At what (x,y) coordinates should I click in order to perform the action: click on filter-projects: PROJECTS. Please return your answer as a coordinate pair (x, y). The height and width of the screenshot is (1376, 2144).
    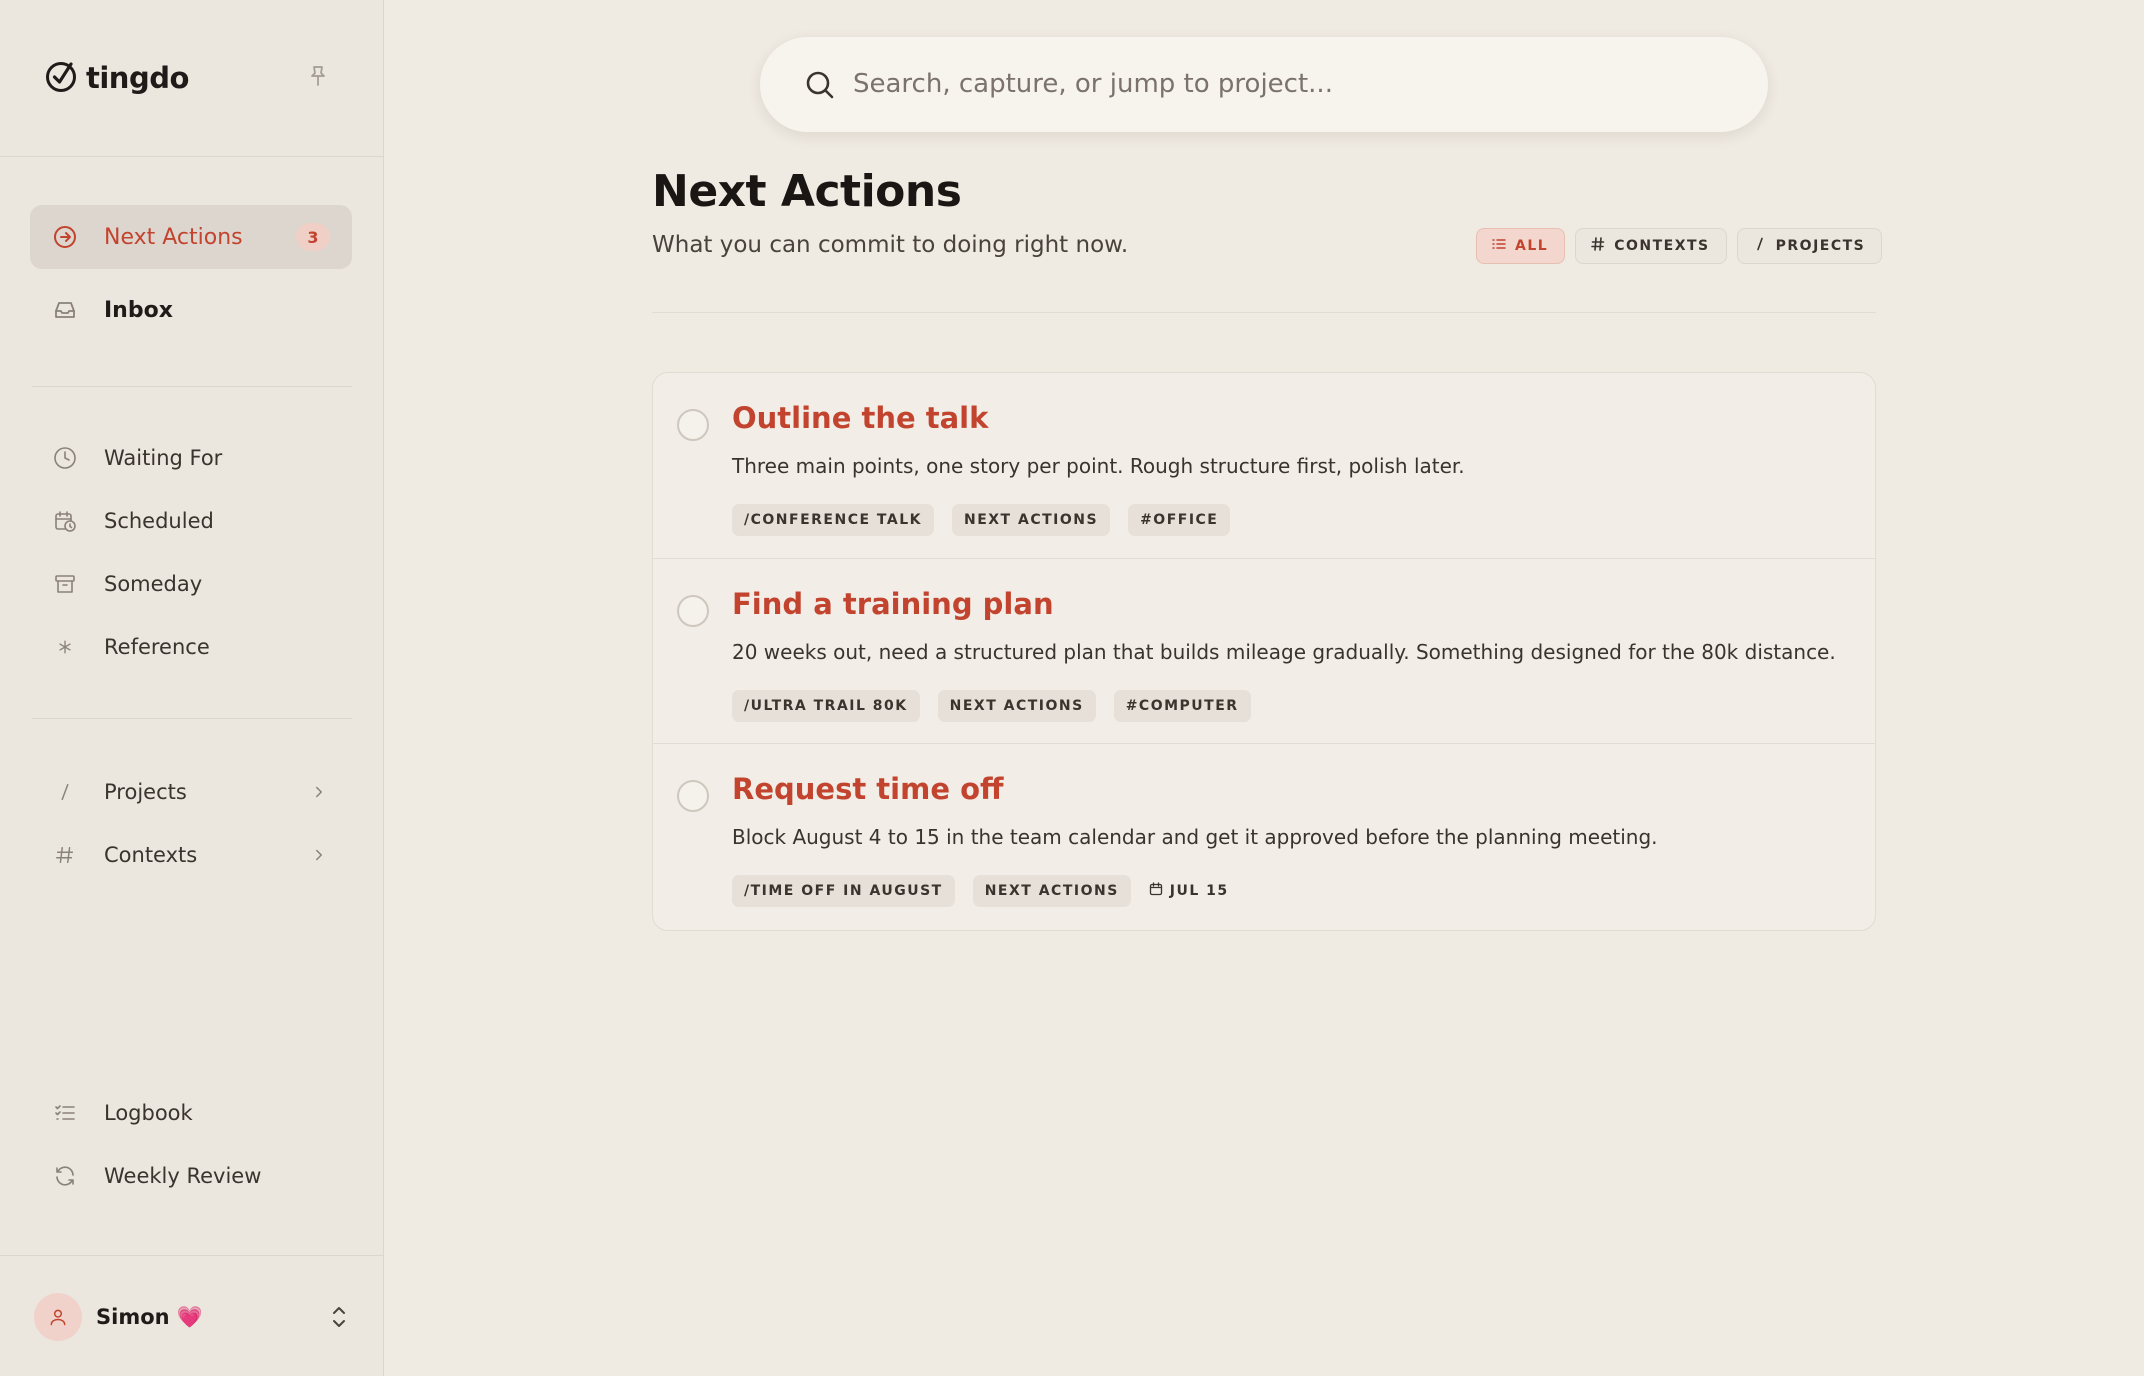
    Looking at the image, I should click on (1809, 246).